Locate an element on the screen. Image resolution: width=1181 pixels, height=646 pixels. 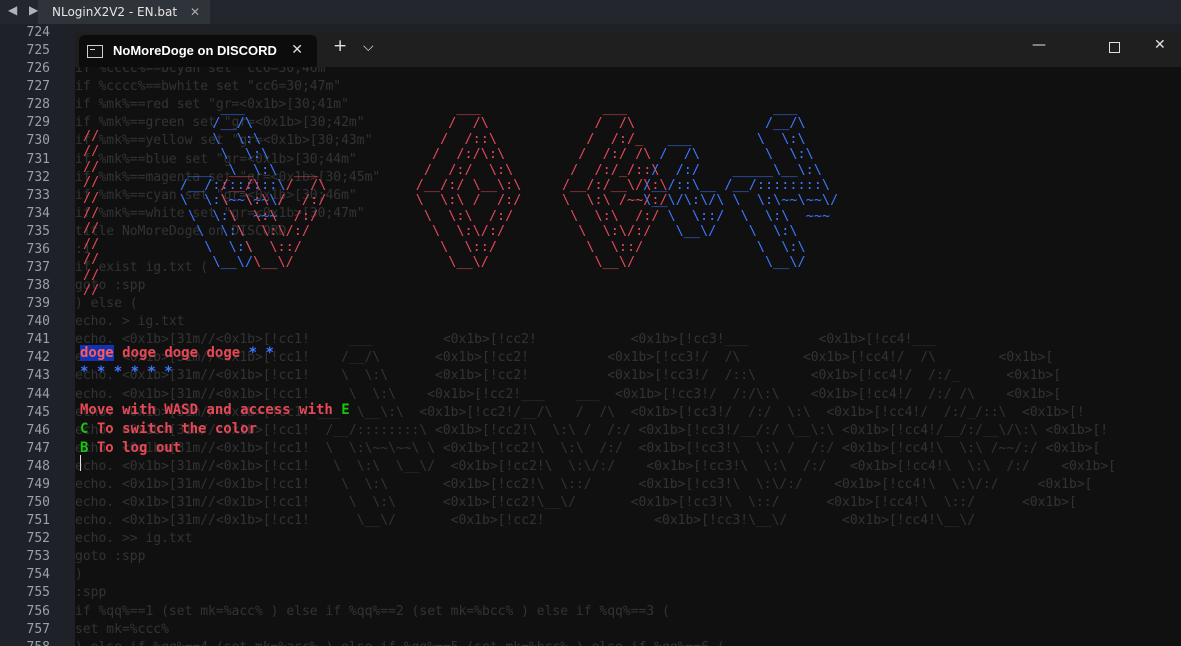
terminal-tab-bar: NoMoreDoge on DISCORD ✕ + ⌵ — ✕ is located at coordinates (628, 49).